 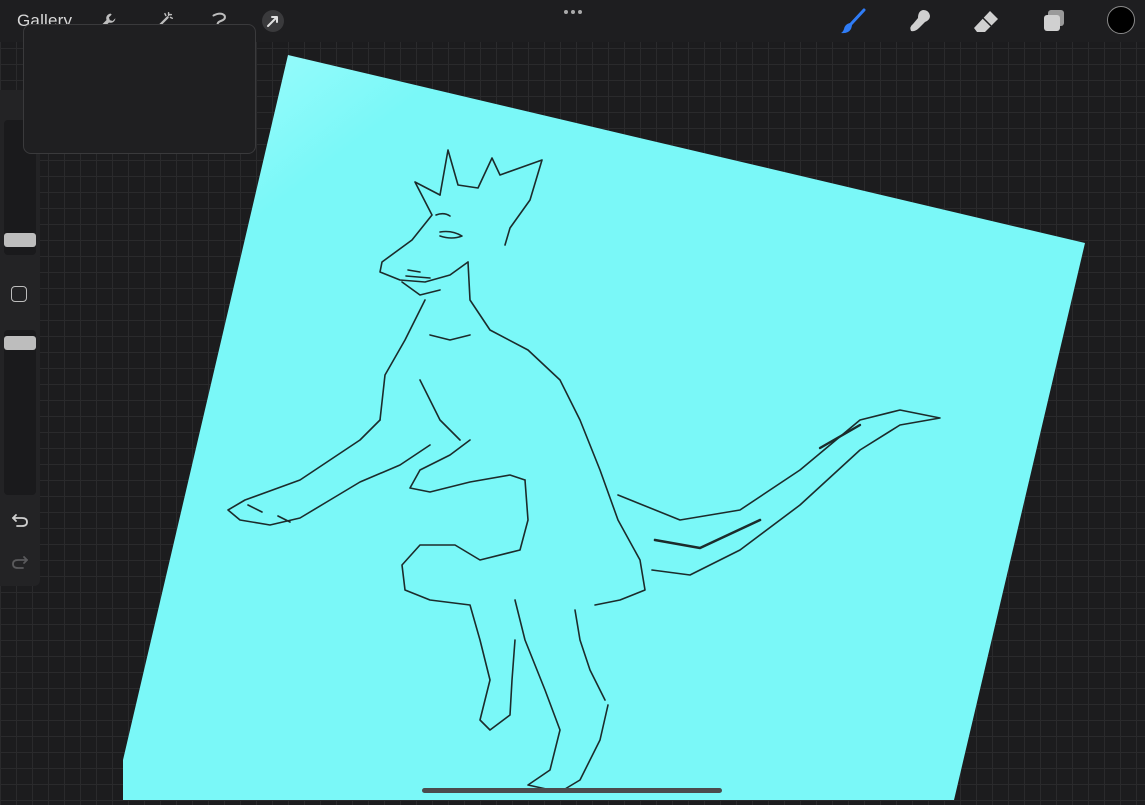 I want to click on color-picker-swatch, so click(x=1121, y=20).